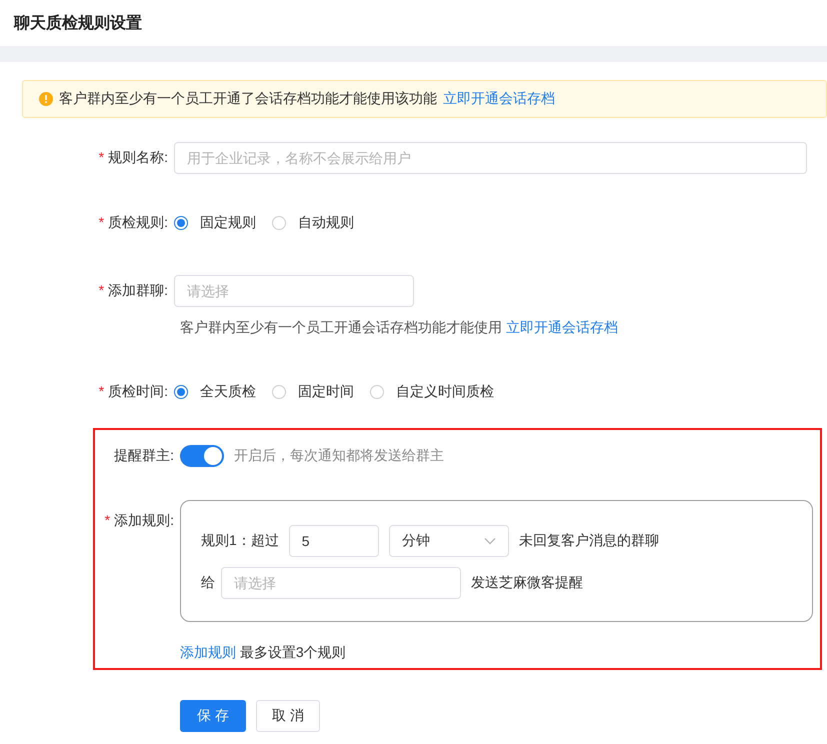  What do you see at coordinates (240, 541) in the screenshot?
I see `rule-text: 规则1：超过` at bounding box center [240, 541].